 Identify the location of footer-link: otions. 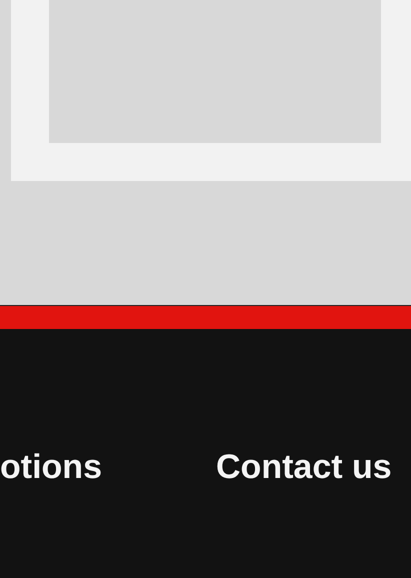
(108, 467).